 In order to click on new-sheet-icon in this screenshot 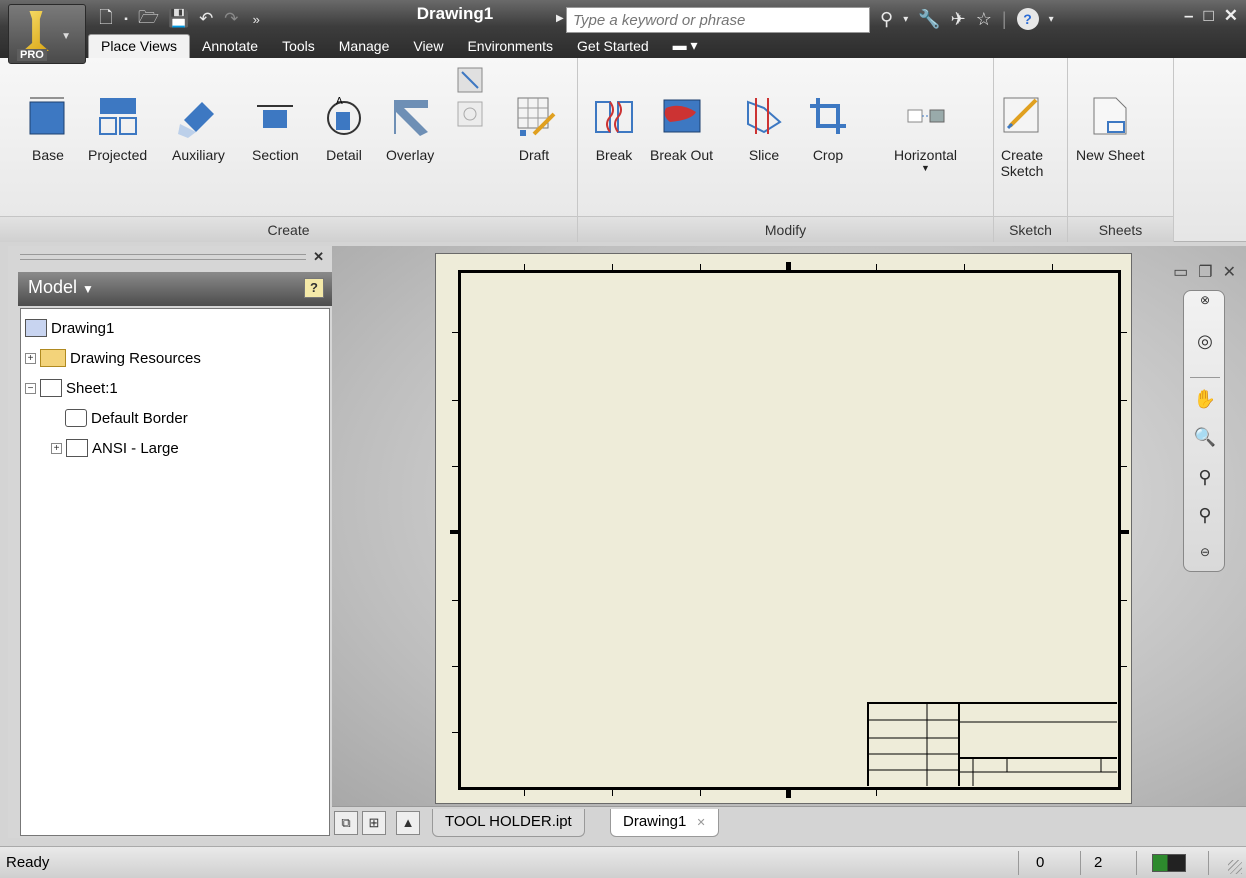, I will do `click(1110, 116)`.